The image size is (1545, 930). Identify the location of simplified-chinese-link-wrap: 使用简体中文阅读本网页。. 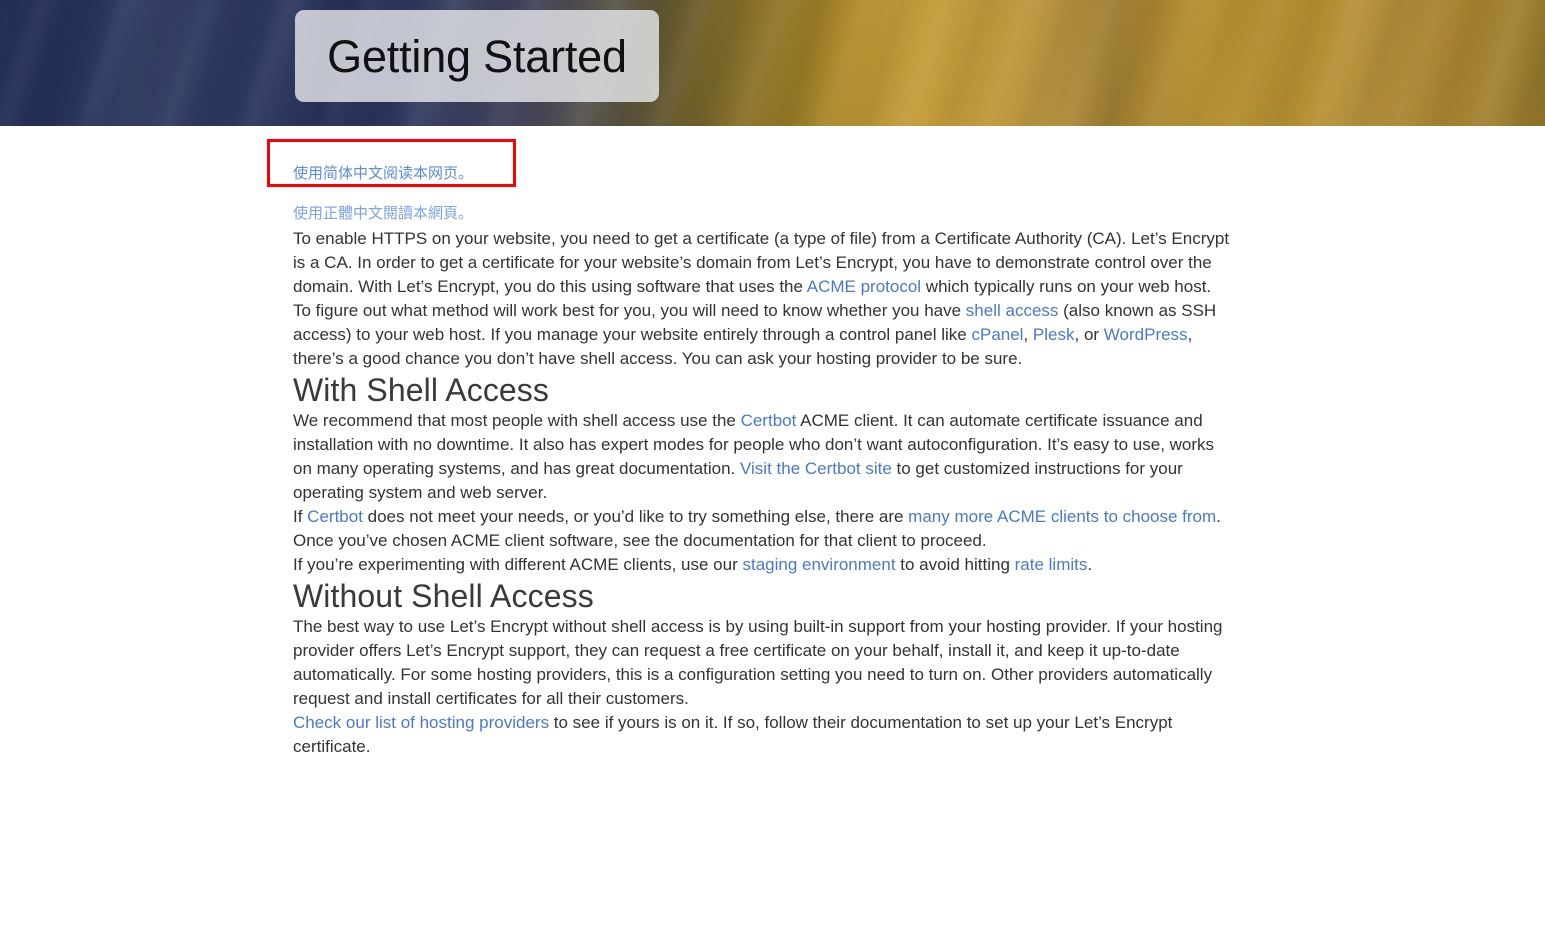
(391, 163).